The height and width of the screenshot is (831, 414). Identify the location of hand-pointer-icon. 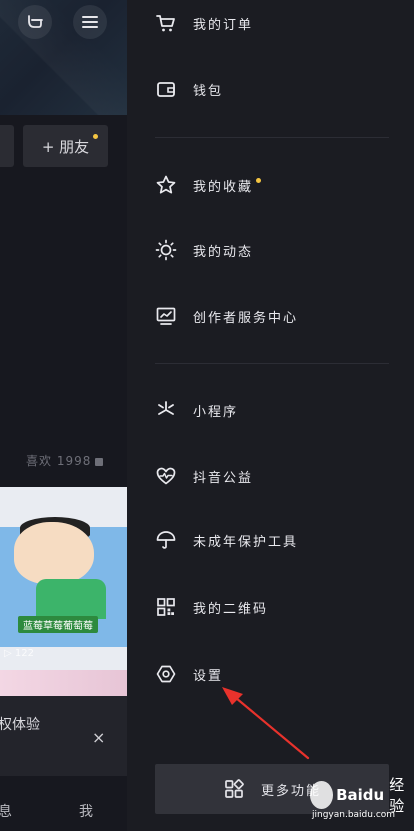
(35, 22).